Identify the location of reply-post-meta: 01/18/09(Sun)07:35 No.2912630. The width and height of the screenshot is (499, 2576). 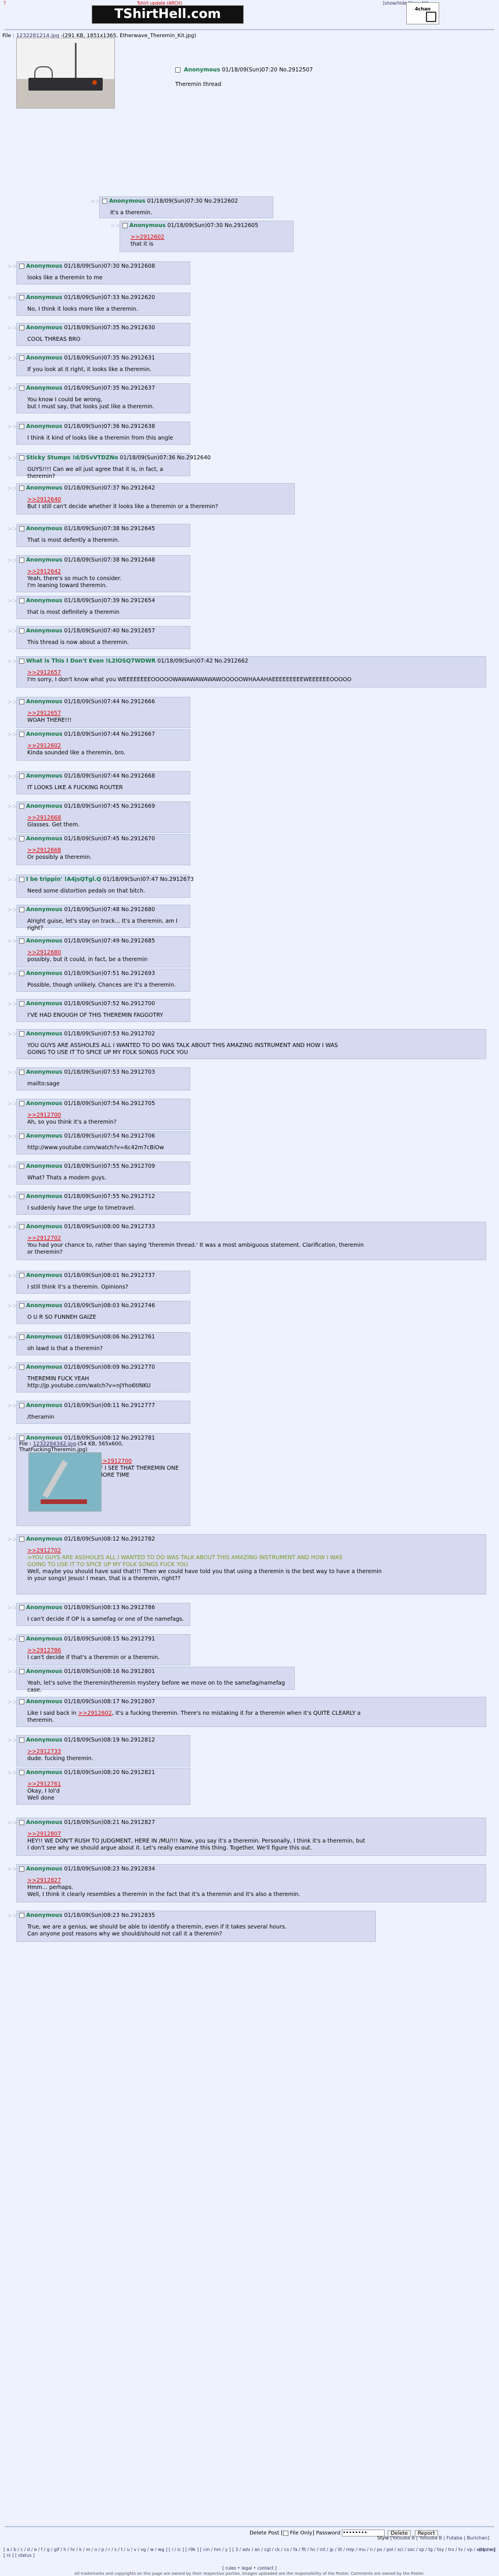
(109, 328).